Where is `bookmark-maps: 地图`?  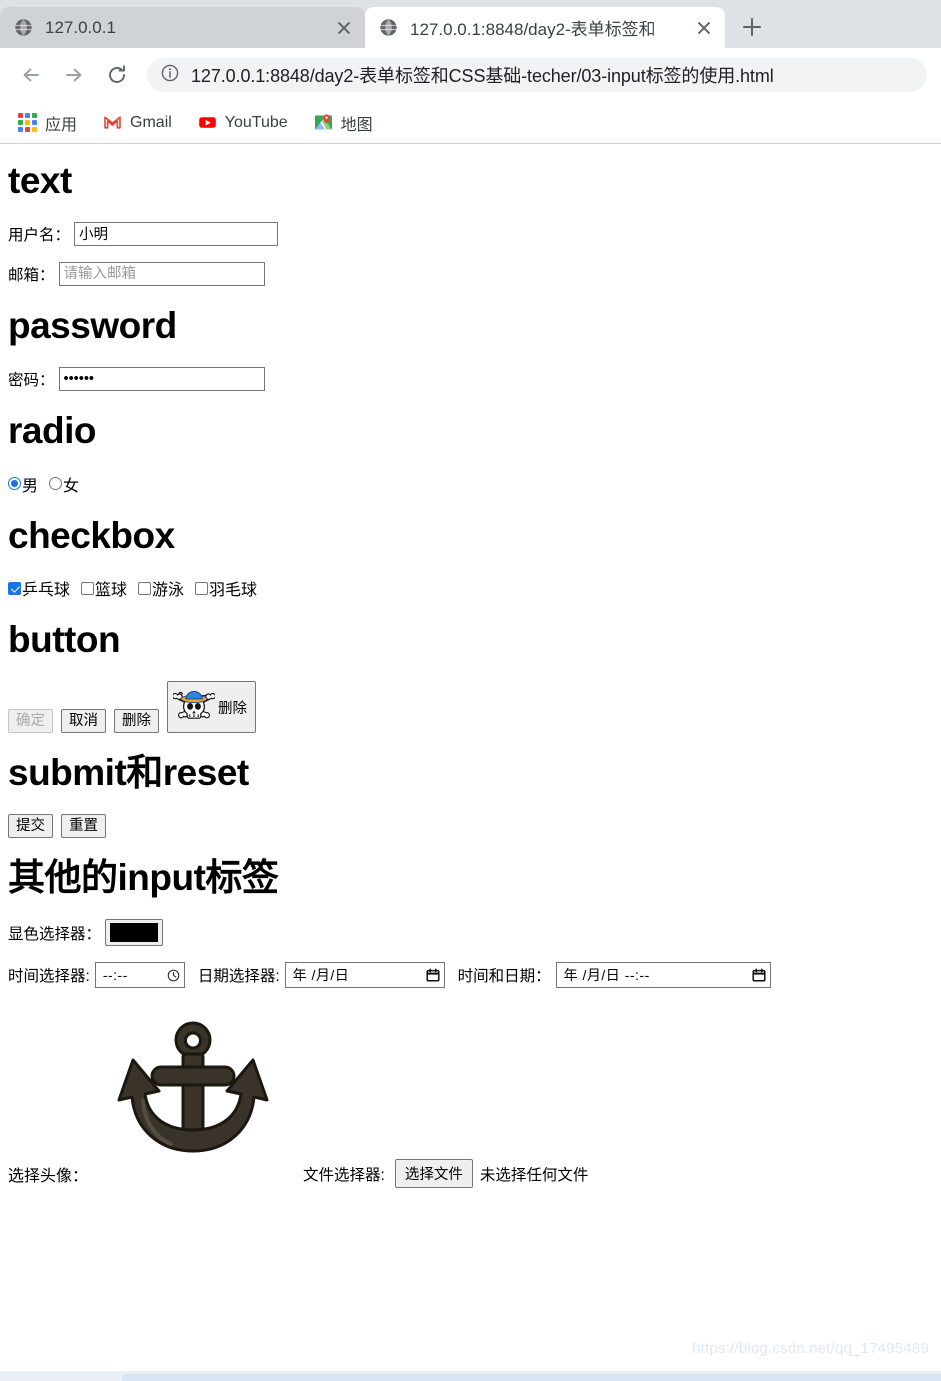 bookmark-maps: 地图 is located at coordinates (343, 123).